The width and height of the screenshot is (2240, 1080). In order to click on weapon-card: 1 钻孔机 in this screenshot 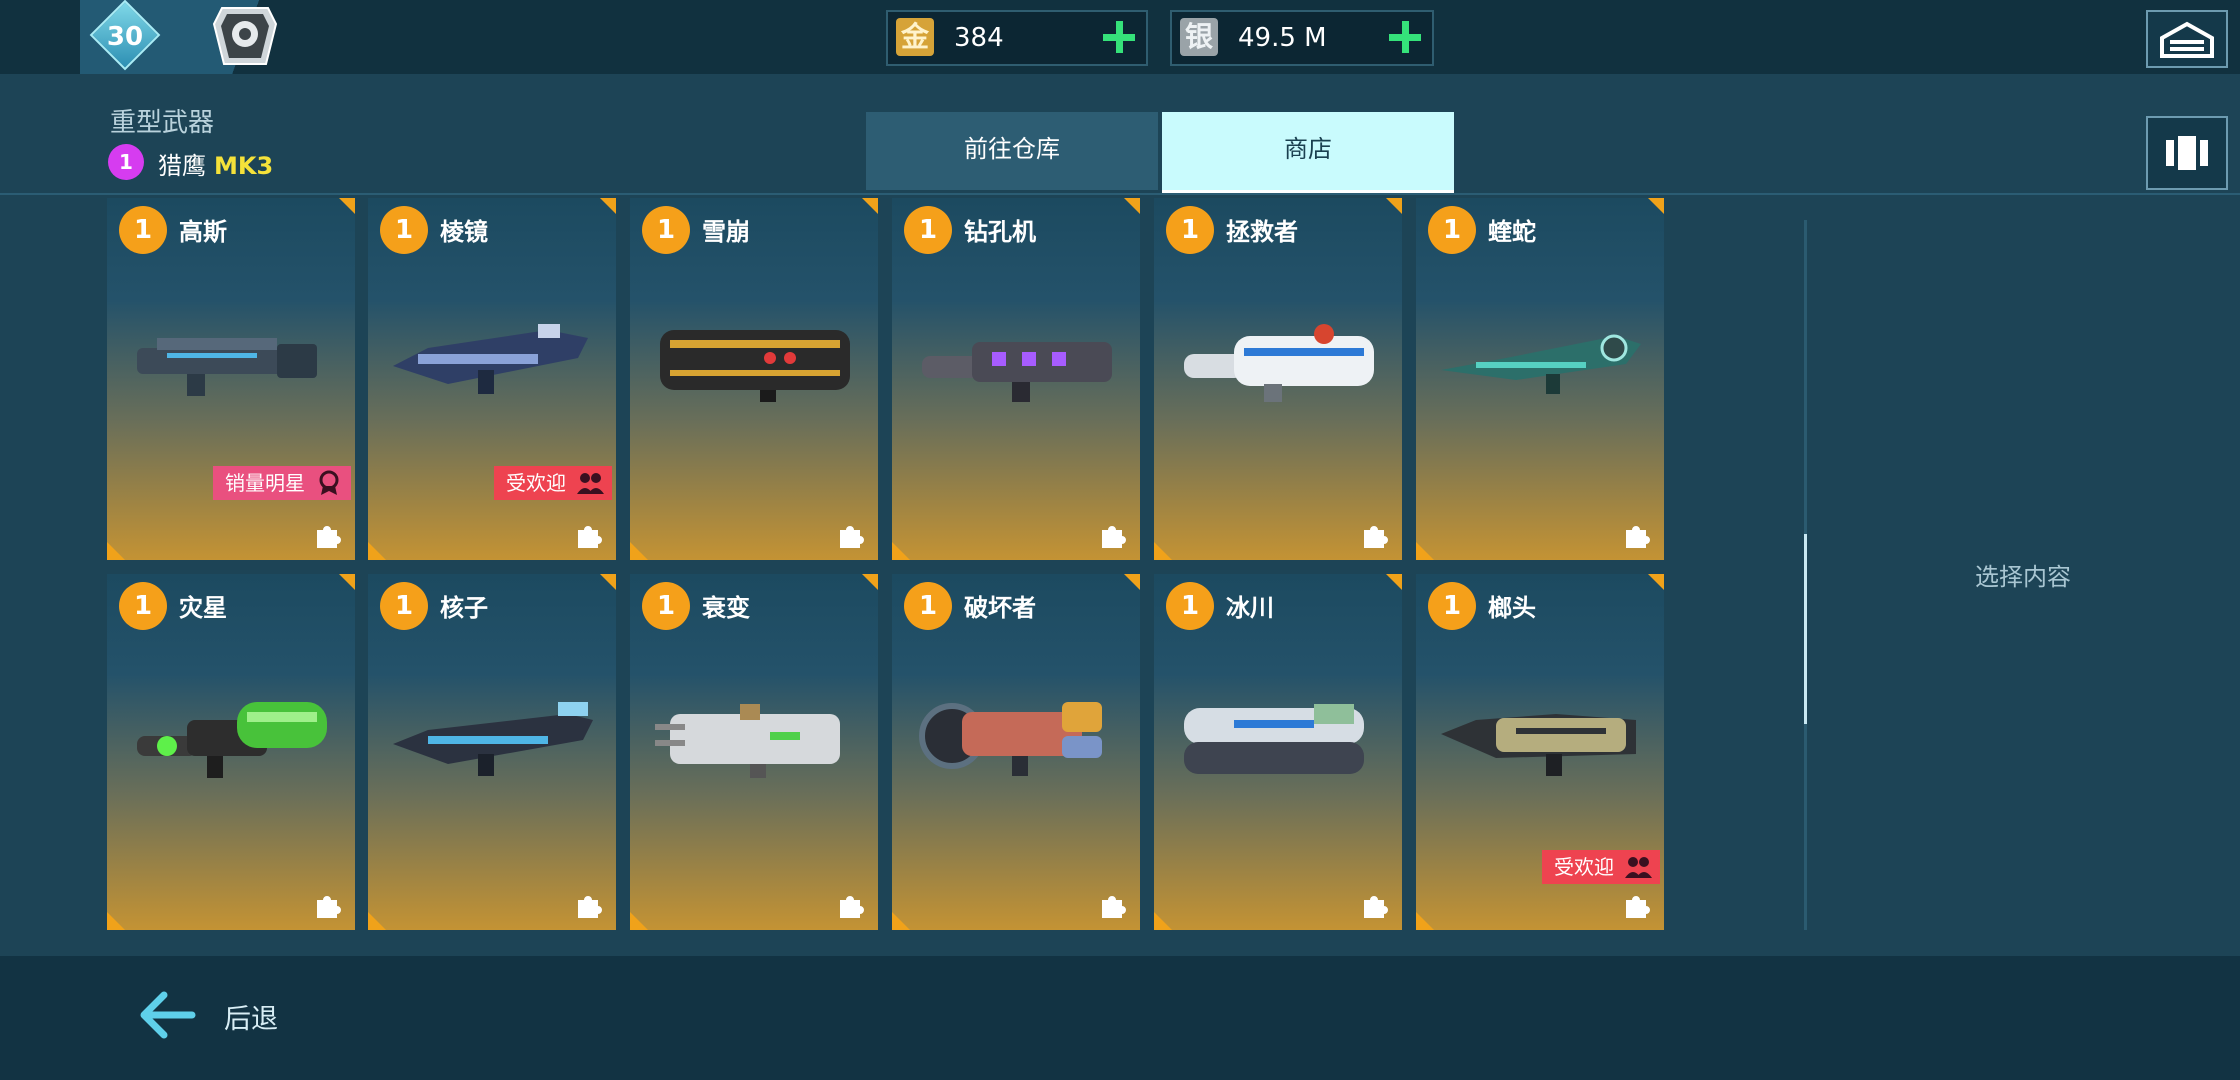, I will do `click(1016, 379)`.